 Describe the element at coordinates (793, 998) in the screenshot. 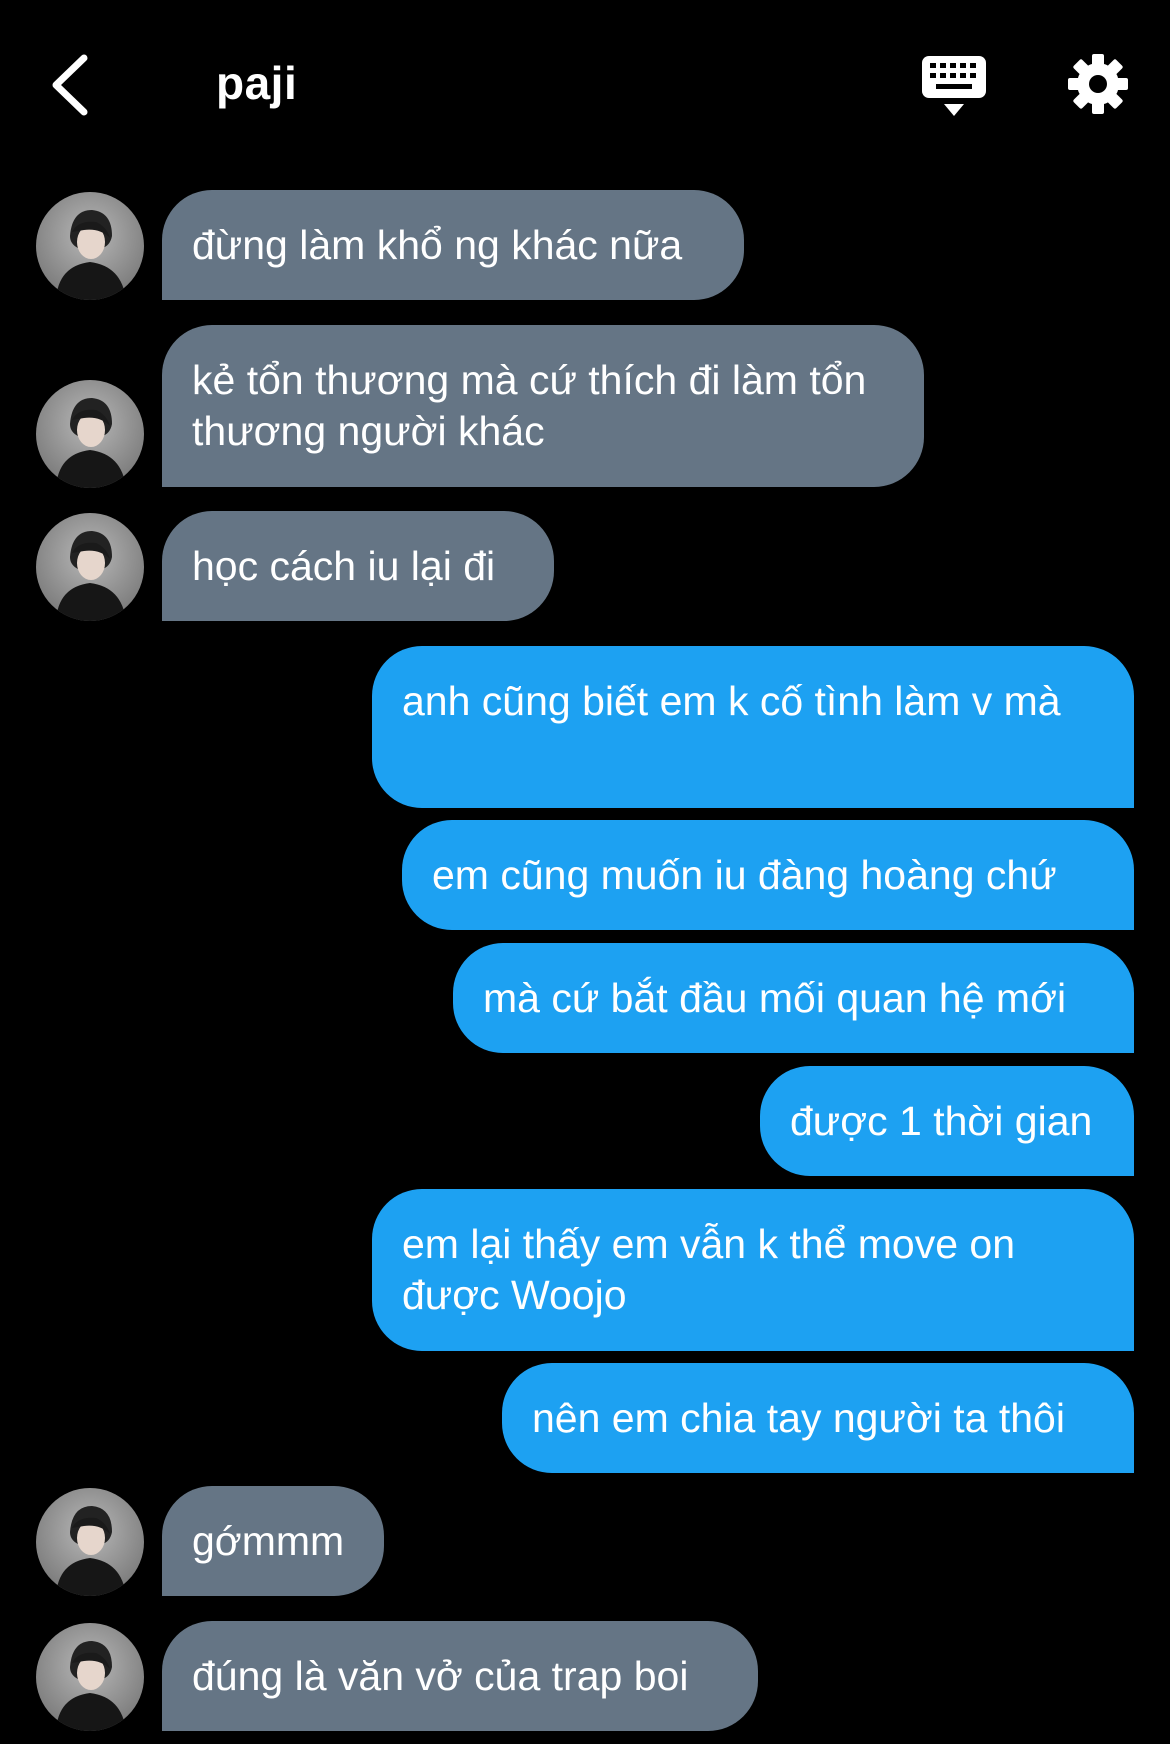

I see `message-bubble-outgoing: mà cứ bắt đầu mối quan hệ mới` at that location.